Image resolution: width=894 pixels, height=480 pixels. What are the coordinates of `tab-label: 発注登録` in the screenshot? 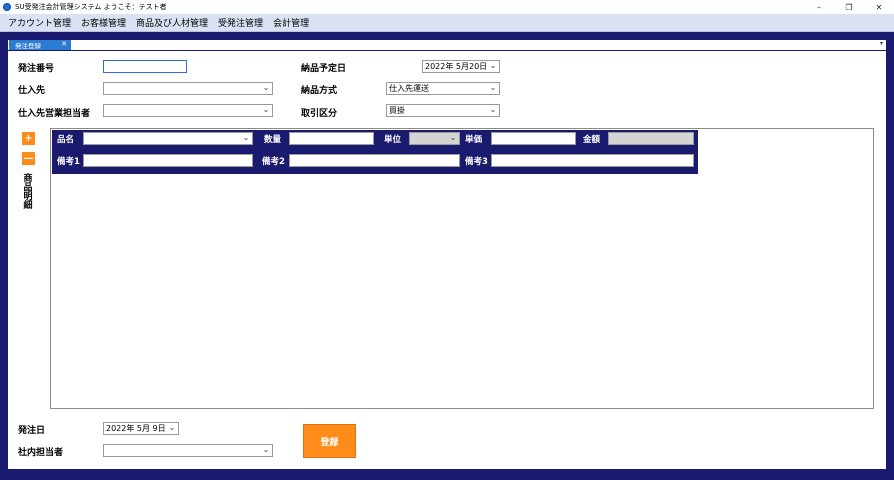 It's located at (28, 46).